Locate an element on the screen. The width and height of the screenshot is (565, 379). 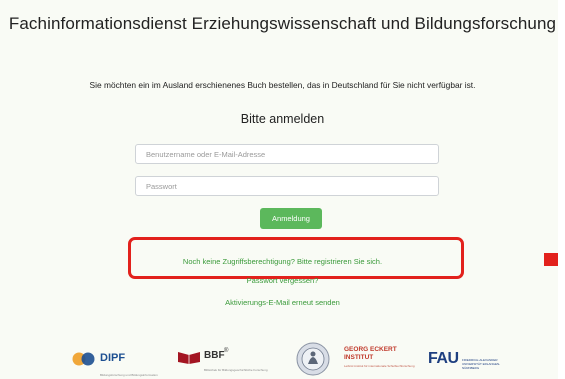
bbf-name: BBF is located at coordinates (214, 355).